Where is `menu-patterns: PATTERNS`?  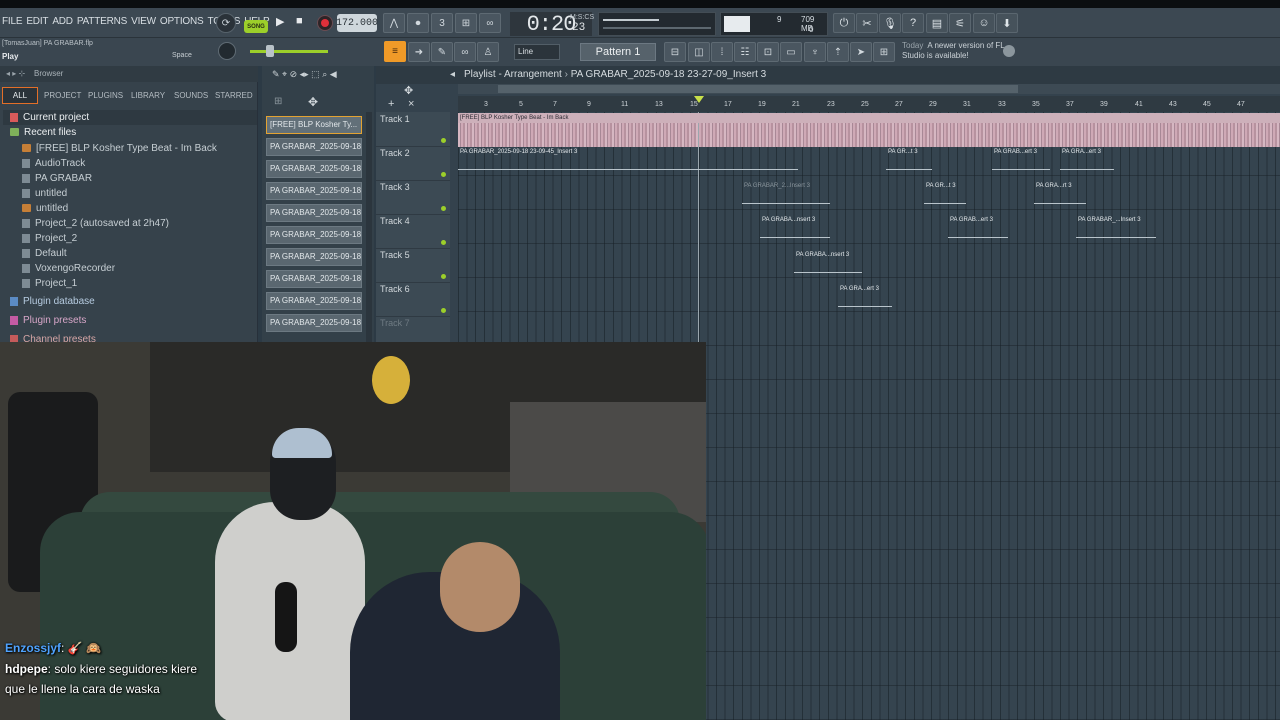 menu-patterns: PATTERNS is located at coordinates (102, 21).